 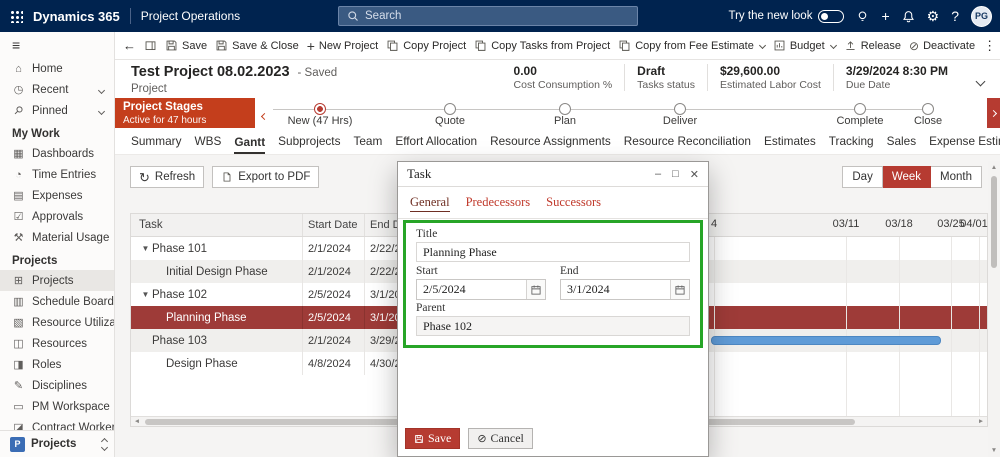 I want to click on refresh-button: ↻ Refresh, so click(x=167, y=177).